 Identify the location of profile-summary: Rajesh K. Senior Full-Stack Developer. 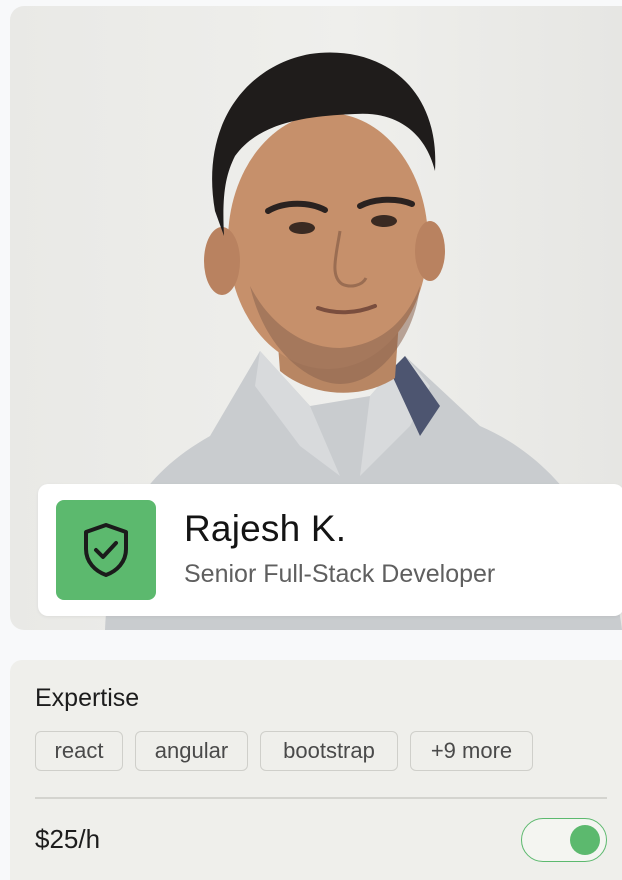
(330, 550).